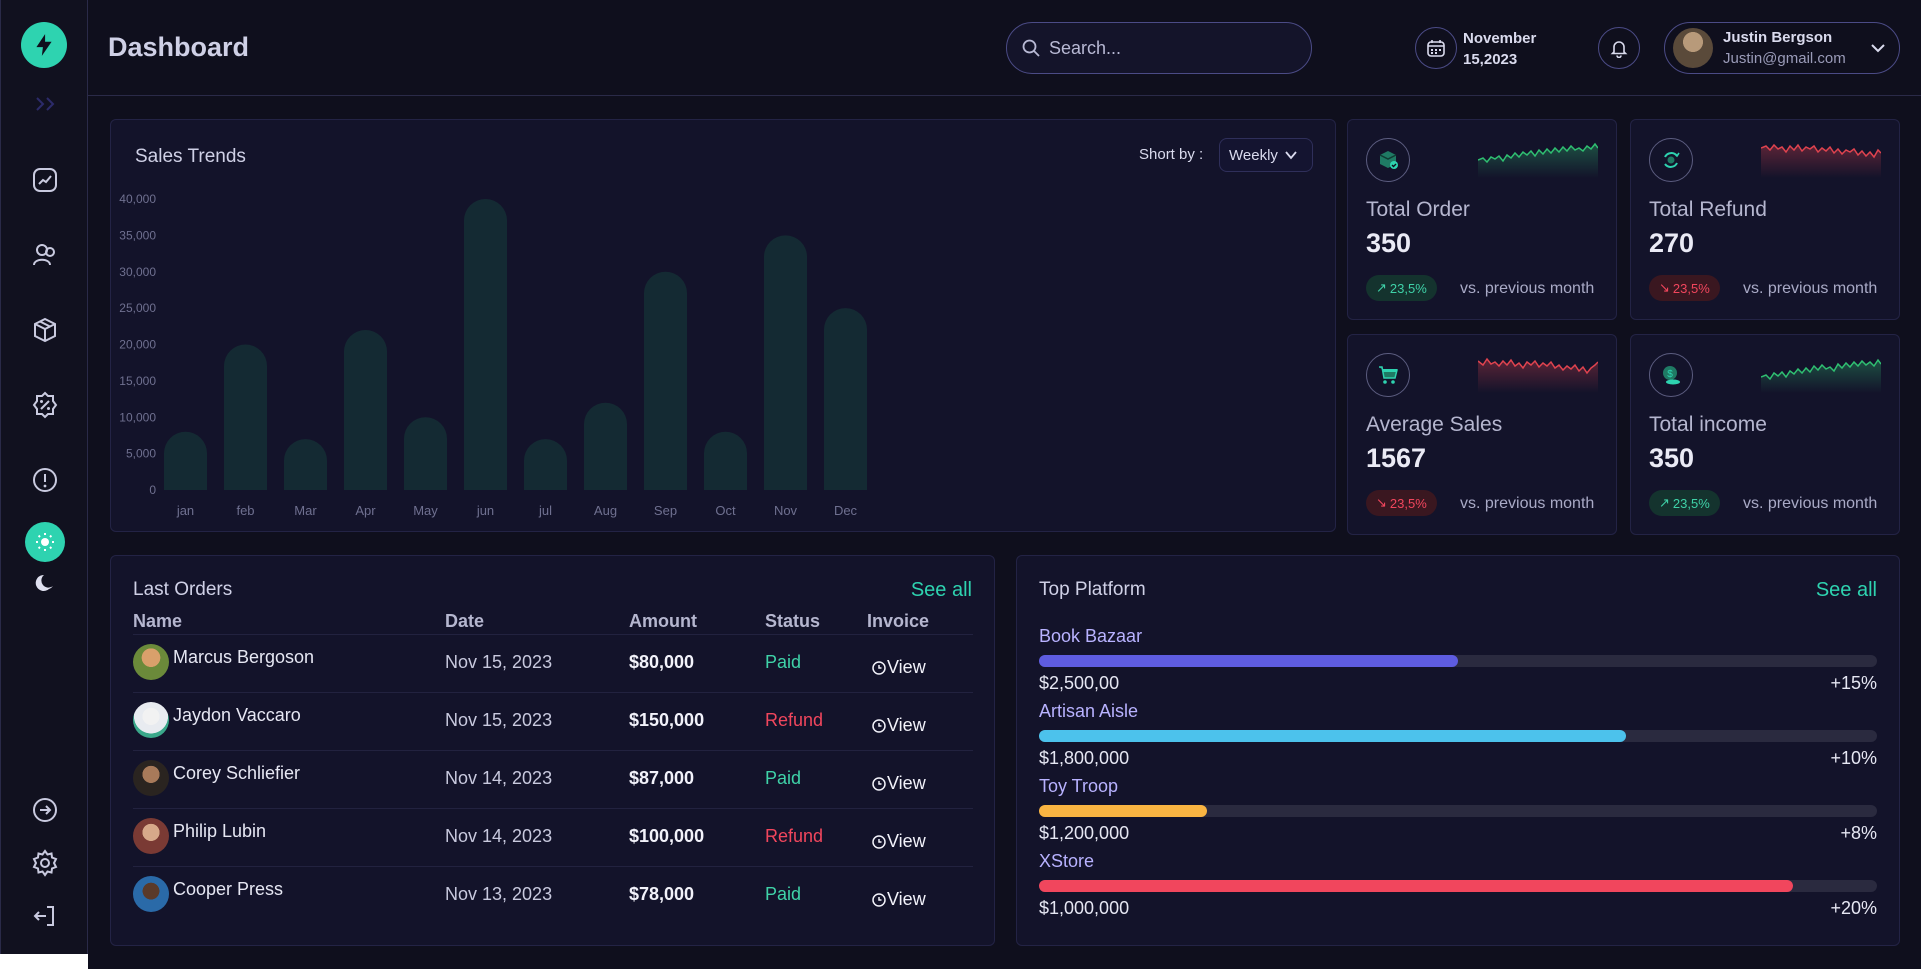 The width and height of the screenshot is (1921, 969). What do you see at coordinates (667, 836) in the screenshot?
I see `order-amount: $100,000` at bounding box center [667, 836].